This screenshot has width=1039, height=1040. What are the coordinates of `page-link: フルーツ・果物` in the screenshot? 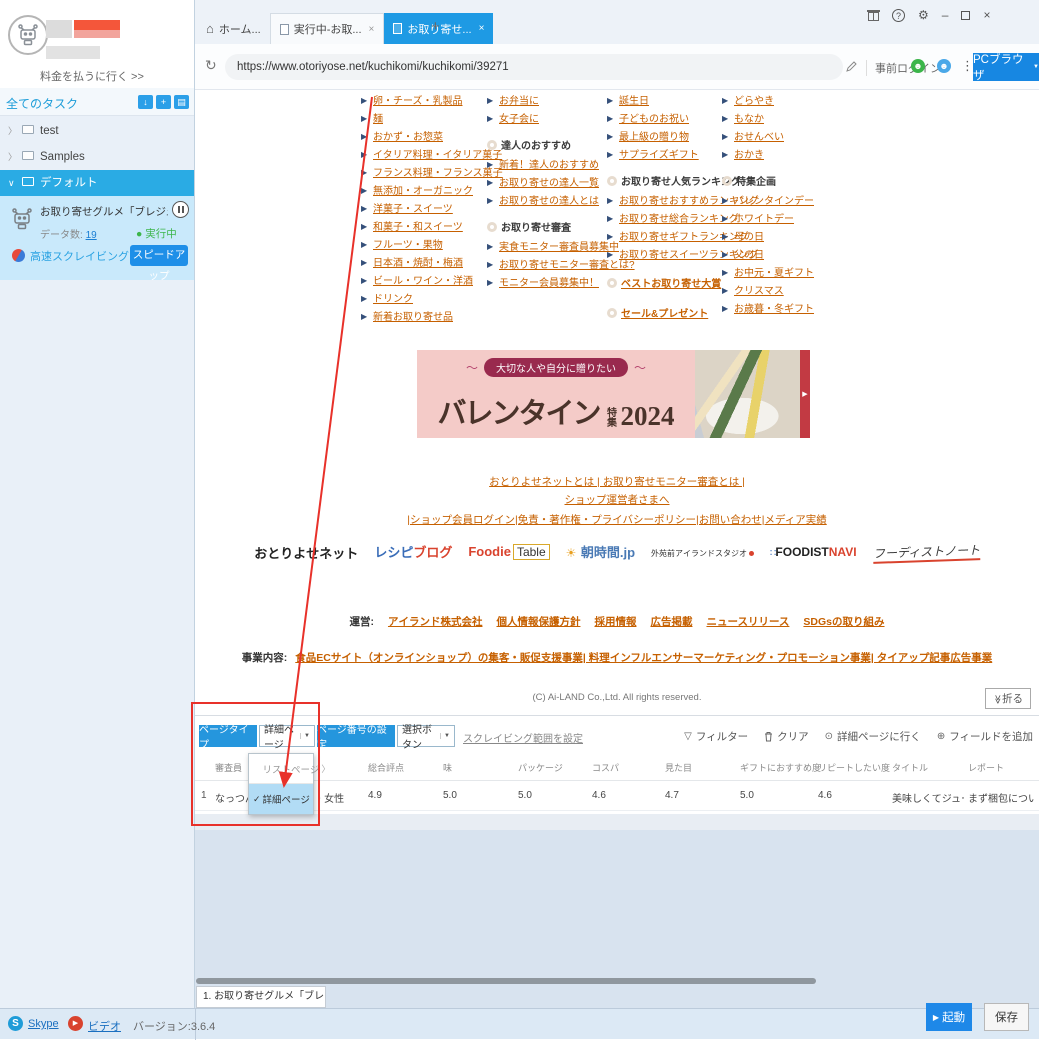 It's located at (408, 245).